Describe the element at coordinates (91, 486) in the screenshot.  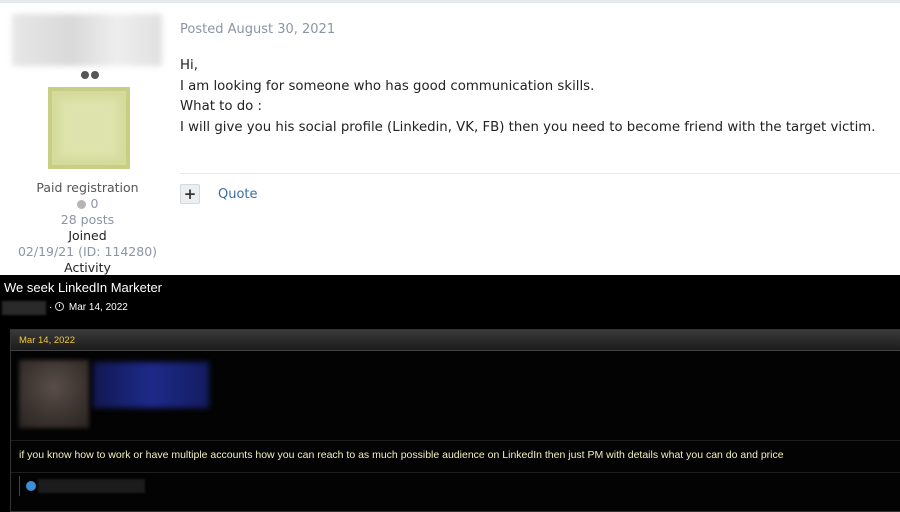
I see `redacted-reactions` at that location.